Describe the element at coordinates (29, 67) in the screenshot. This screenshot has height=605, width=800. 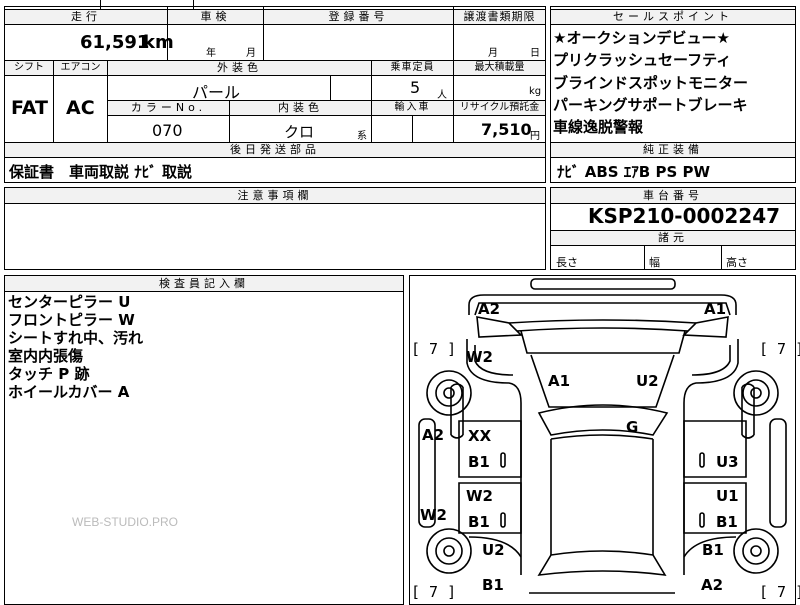
I see `shift-header: シフト` at that location.